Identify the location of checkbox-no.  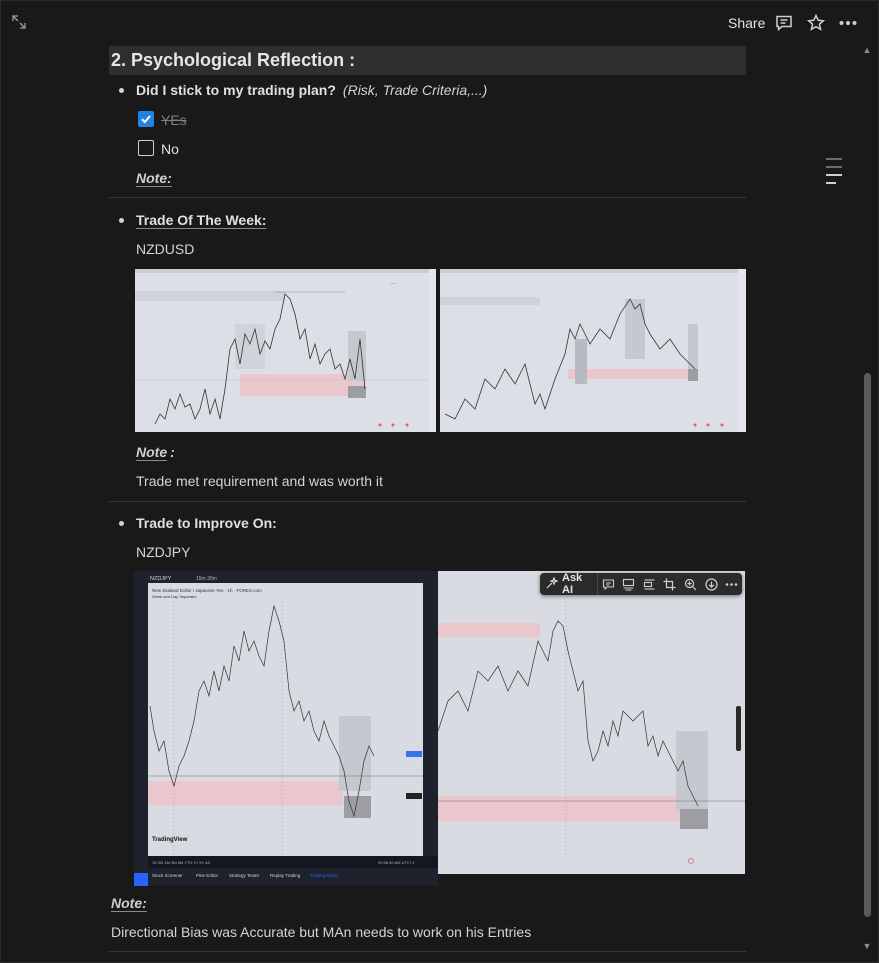
(146, 148).